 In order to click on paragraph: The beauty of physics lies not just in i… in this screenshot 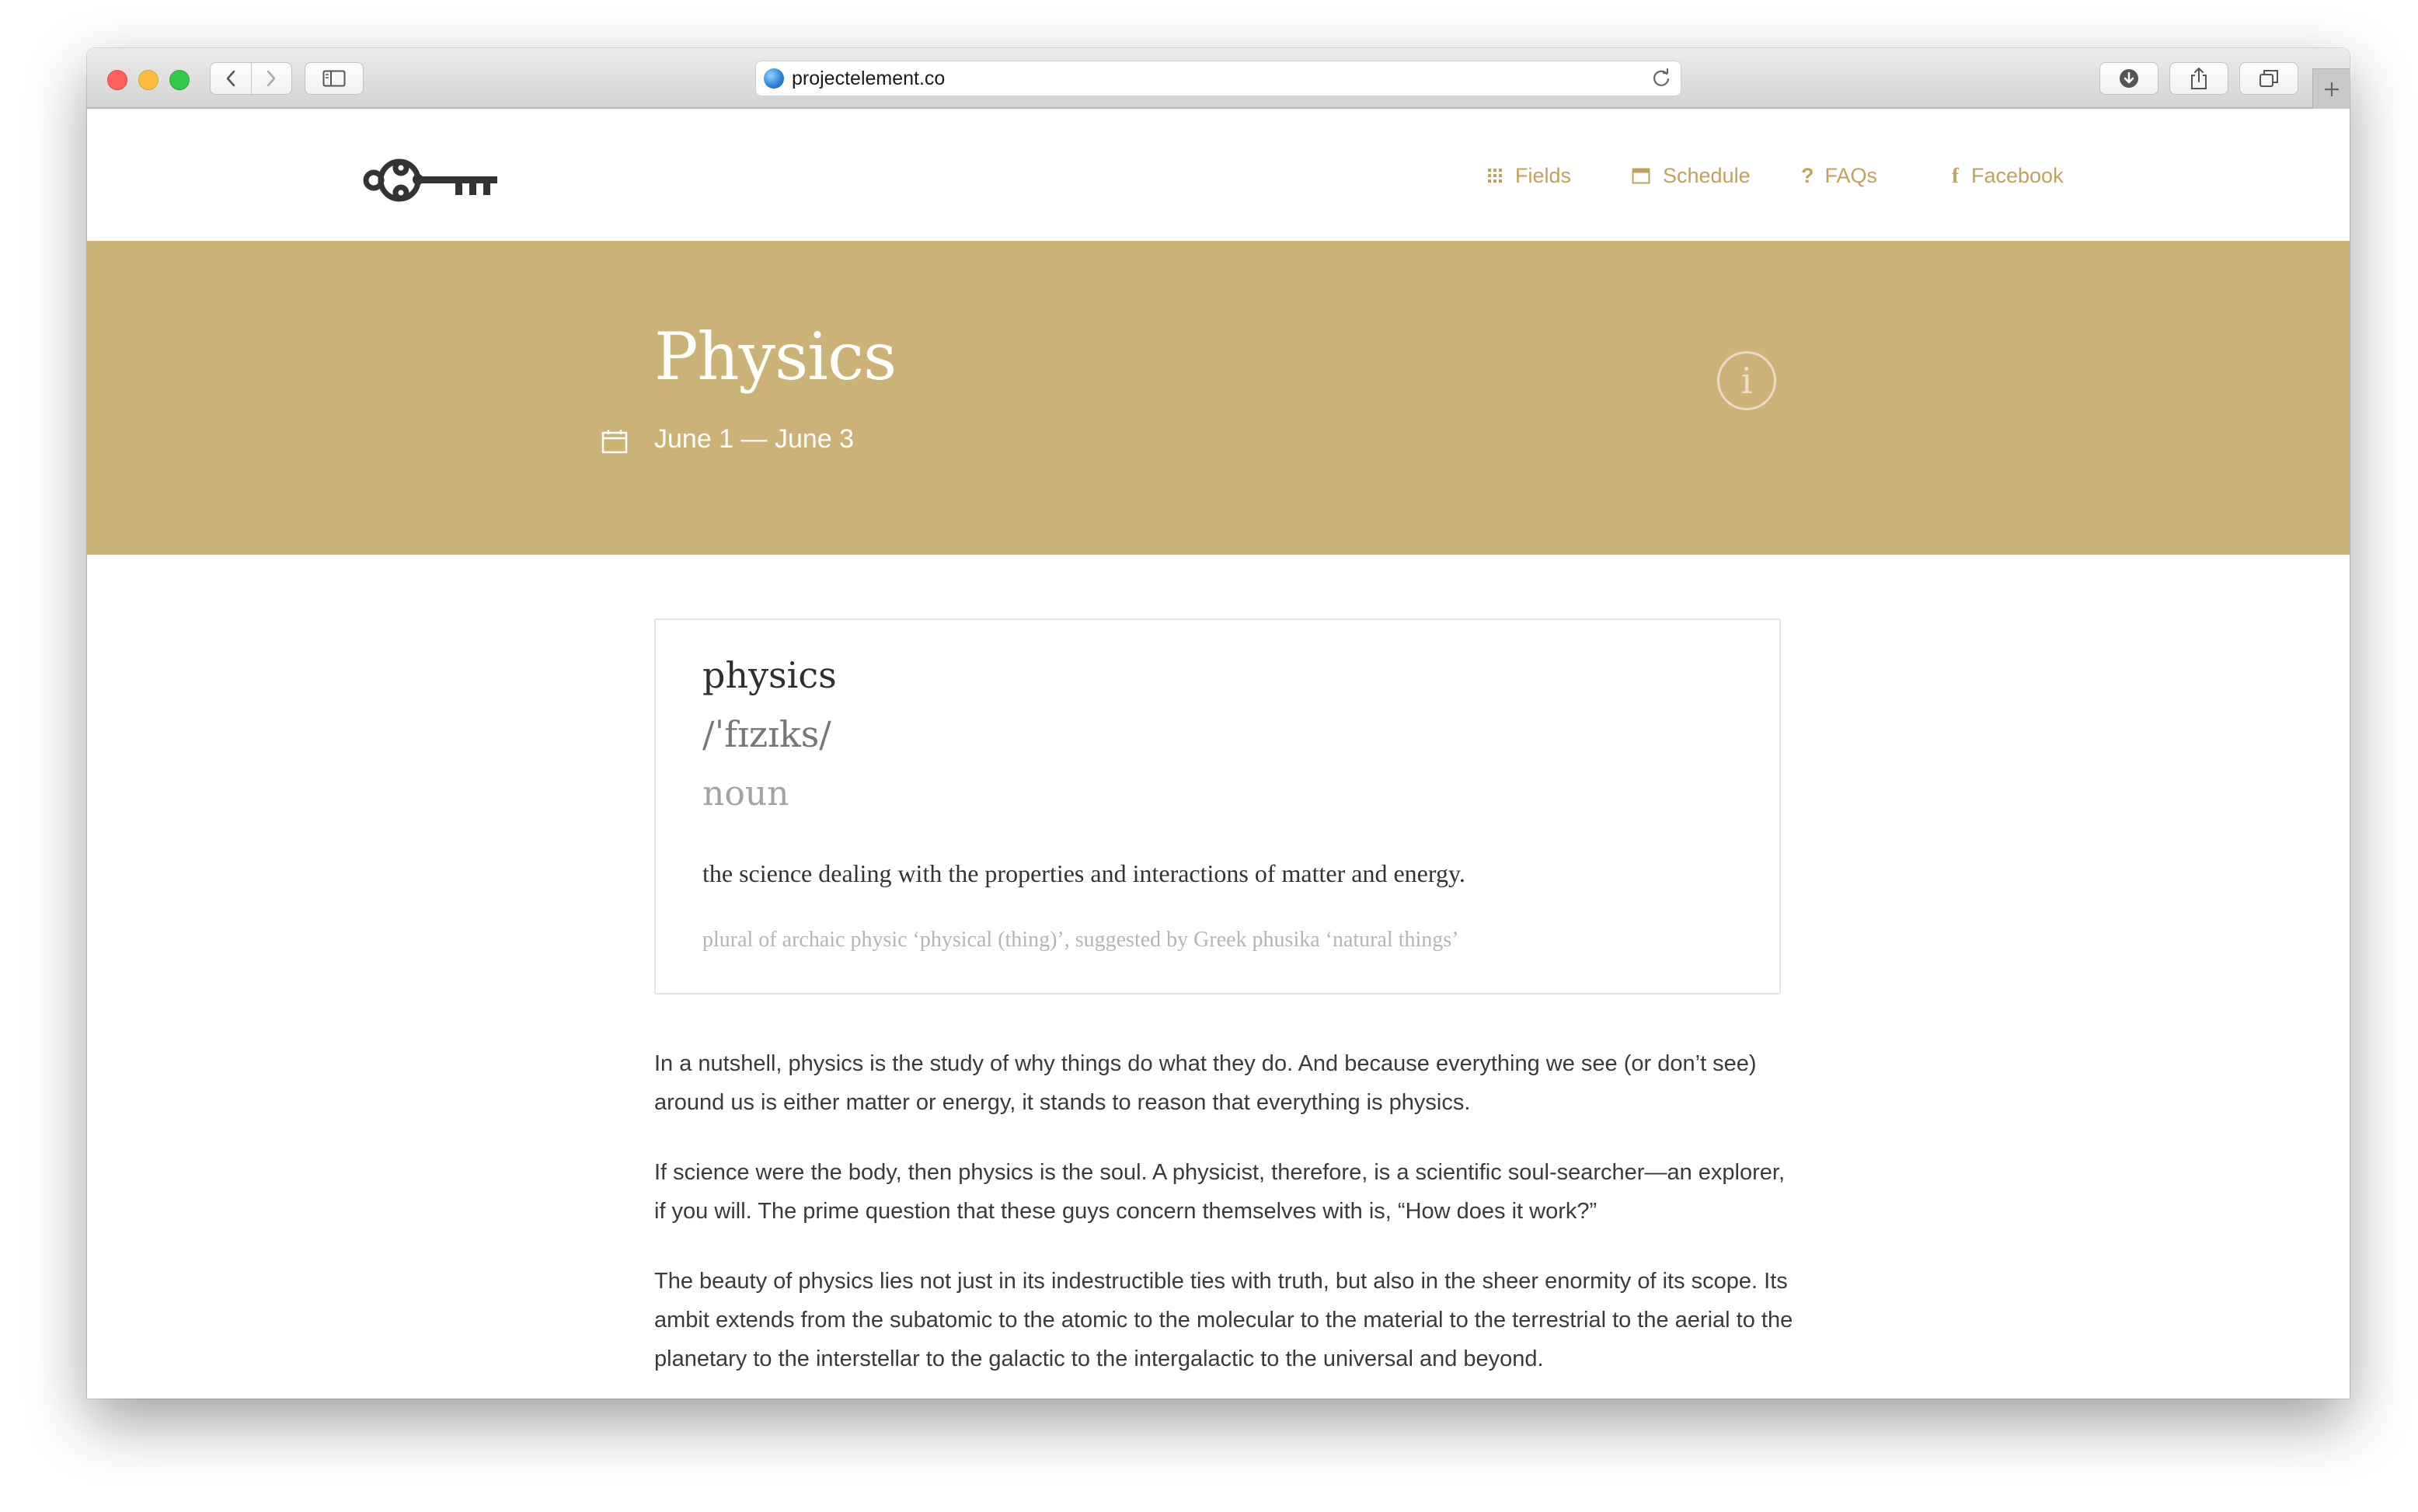, I will do `click(1223, 1320)`.